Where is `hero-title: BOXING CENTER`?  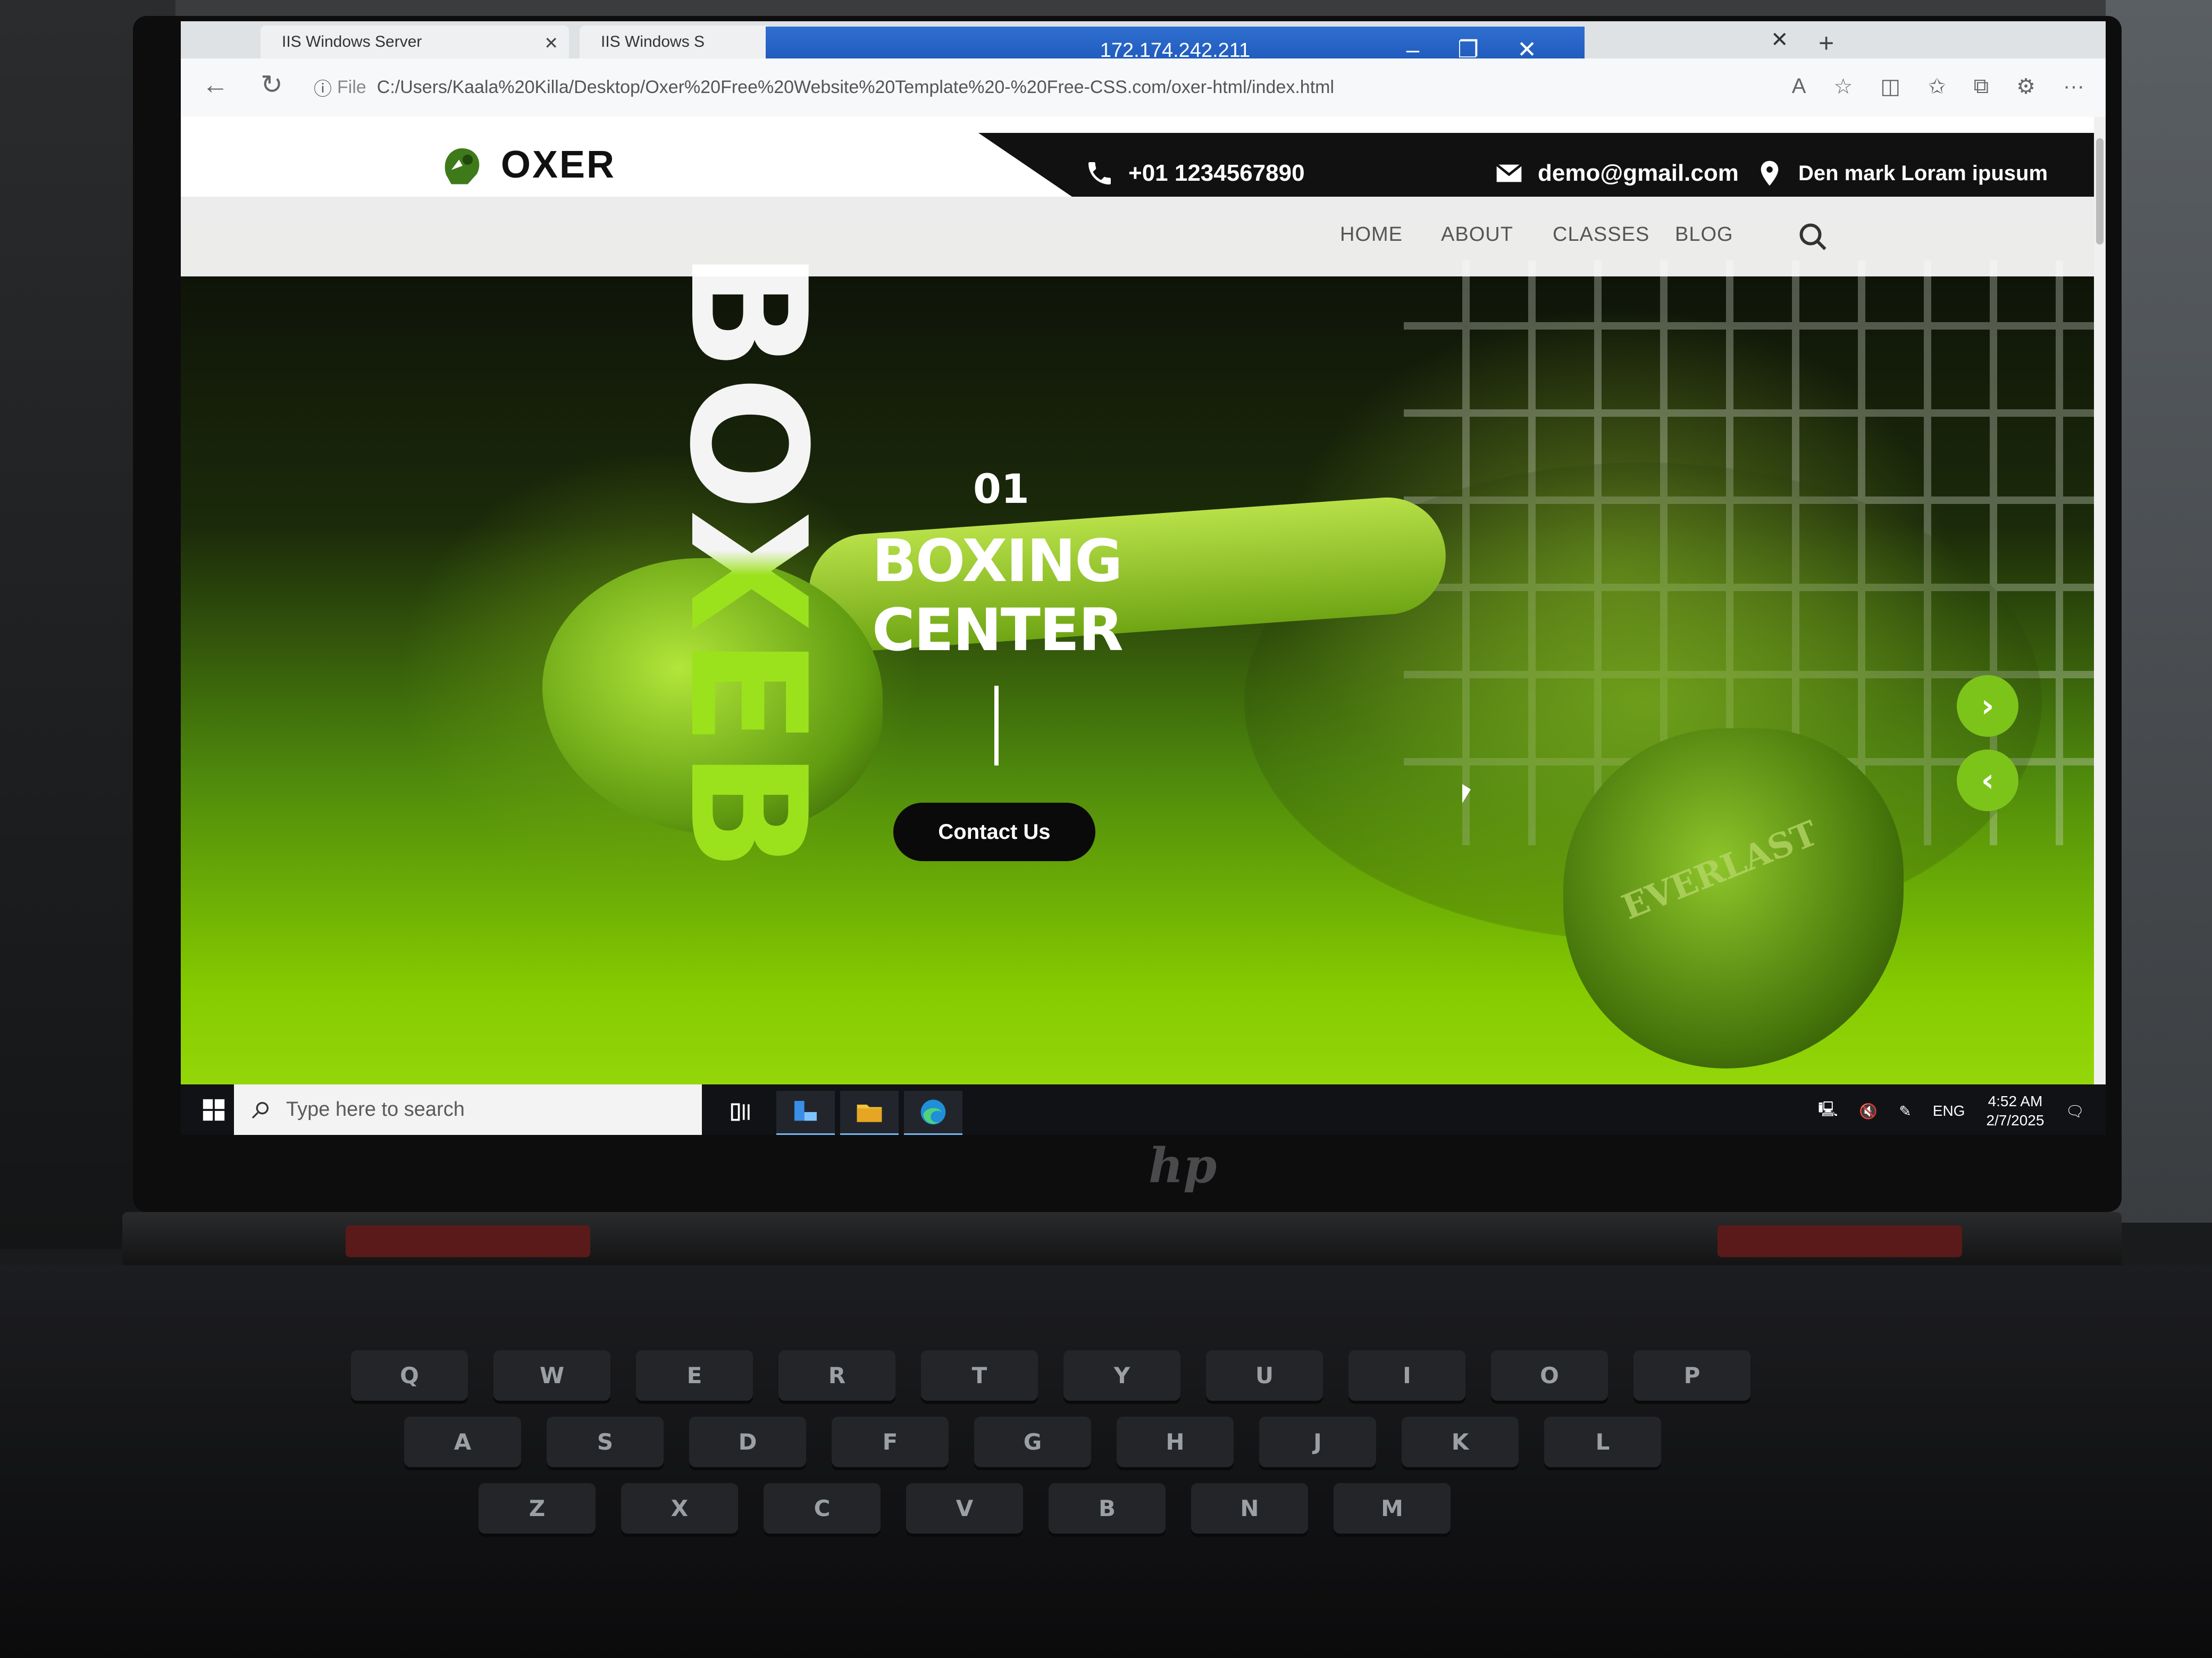
hero-title: BOXING CENTER is located at coordinates (998, 595).